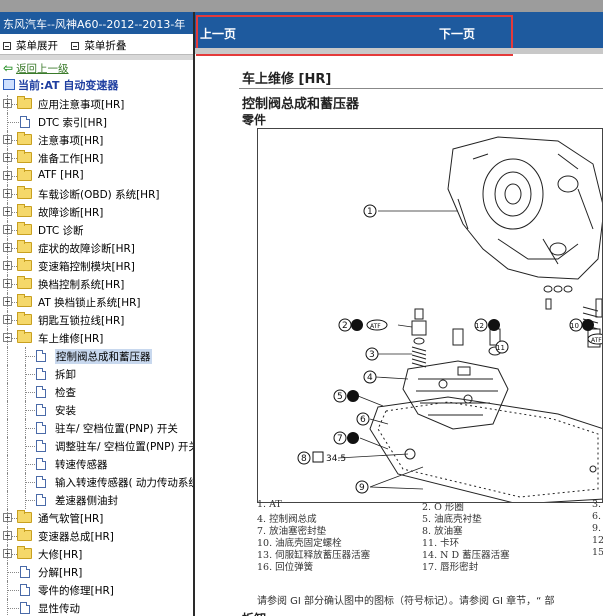 Image resolution: width=603 pixels, height=616 pixels. What do you see at coordinates (96, 410) in the screenshot?
I see `tree-item: 安装` at bounding box center [96, 410].